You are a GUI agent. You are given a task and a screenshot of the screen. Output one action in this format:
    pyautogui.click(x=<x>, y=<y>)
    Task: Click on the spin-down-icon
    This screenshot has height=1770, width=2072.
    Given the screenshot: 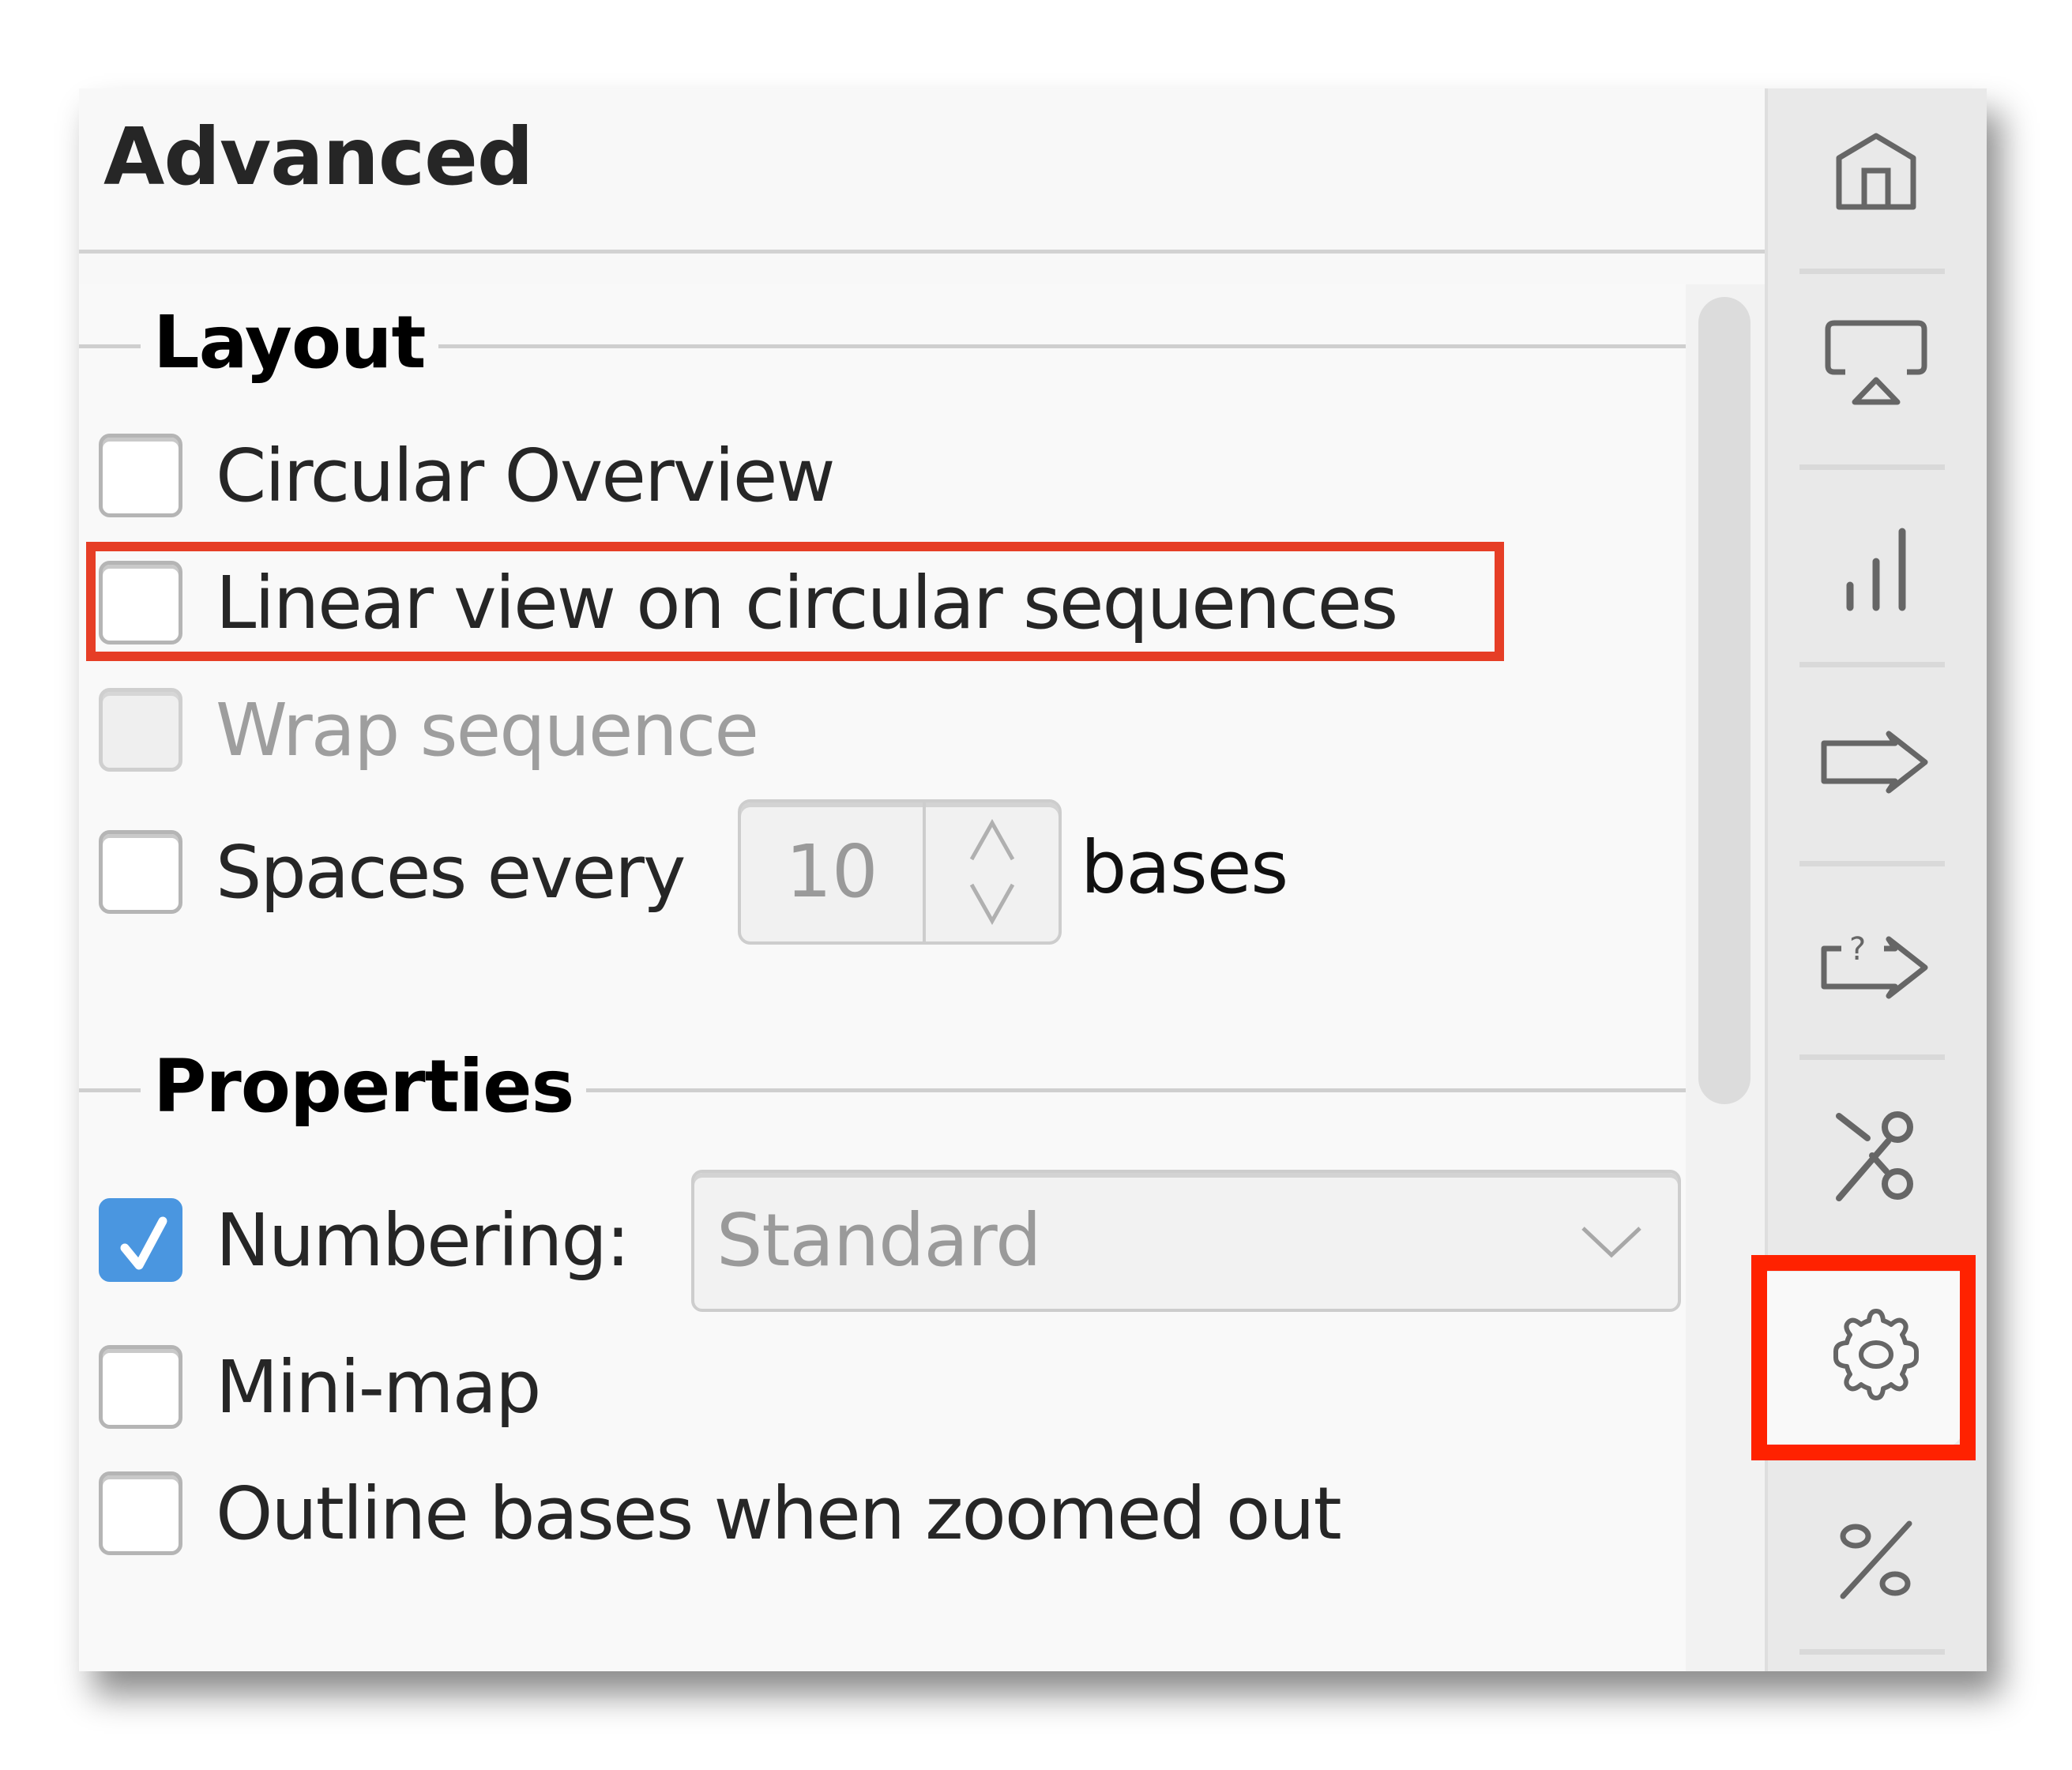 What is the action you would take?
    pyautogui.click(x=992, y=904)
    